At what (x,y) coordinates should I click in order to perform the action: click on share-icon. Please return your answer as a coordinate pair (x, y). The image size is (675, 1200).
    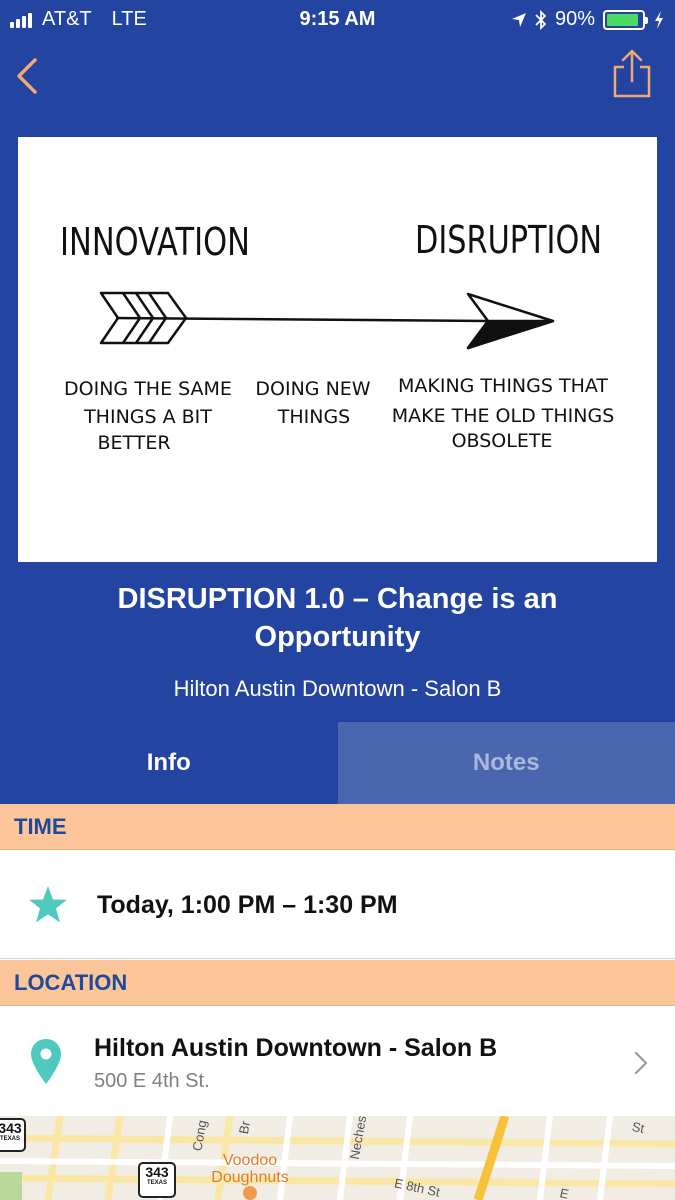
    Looking at the image, I should click on (632, 73).